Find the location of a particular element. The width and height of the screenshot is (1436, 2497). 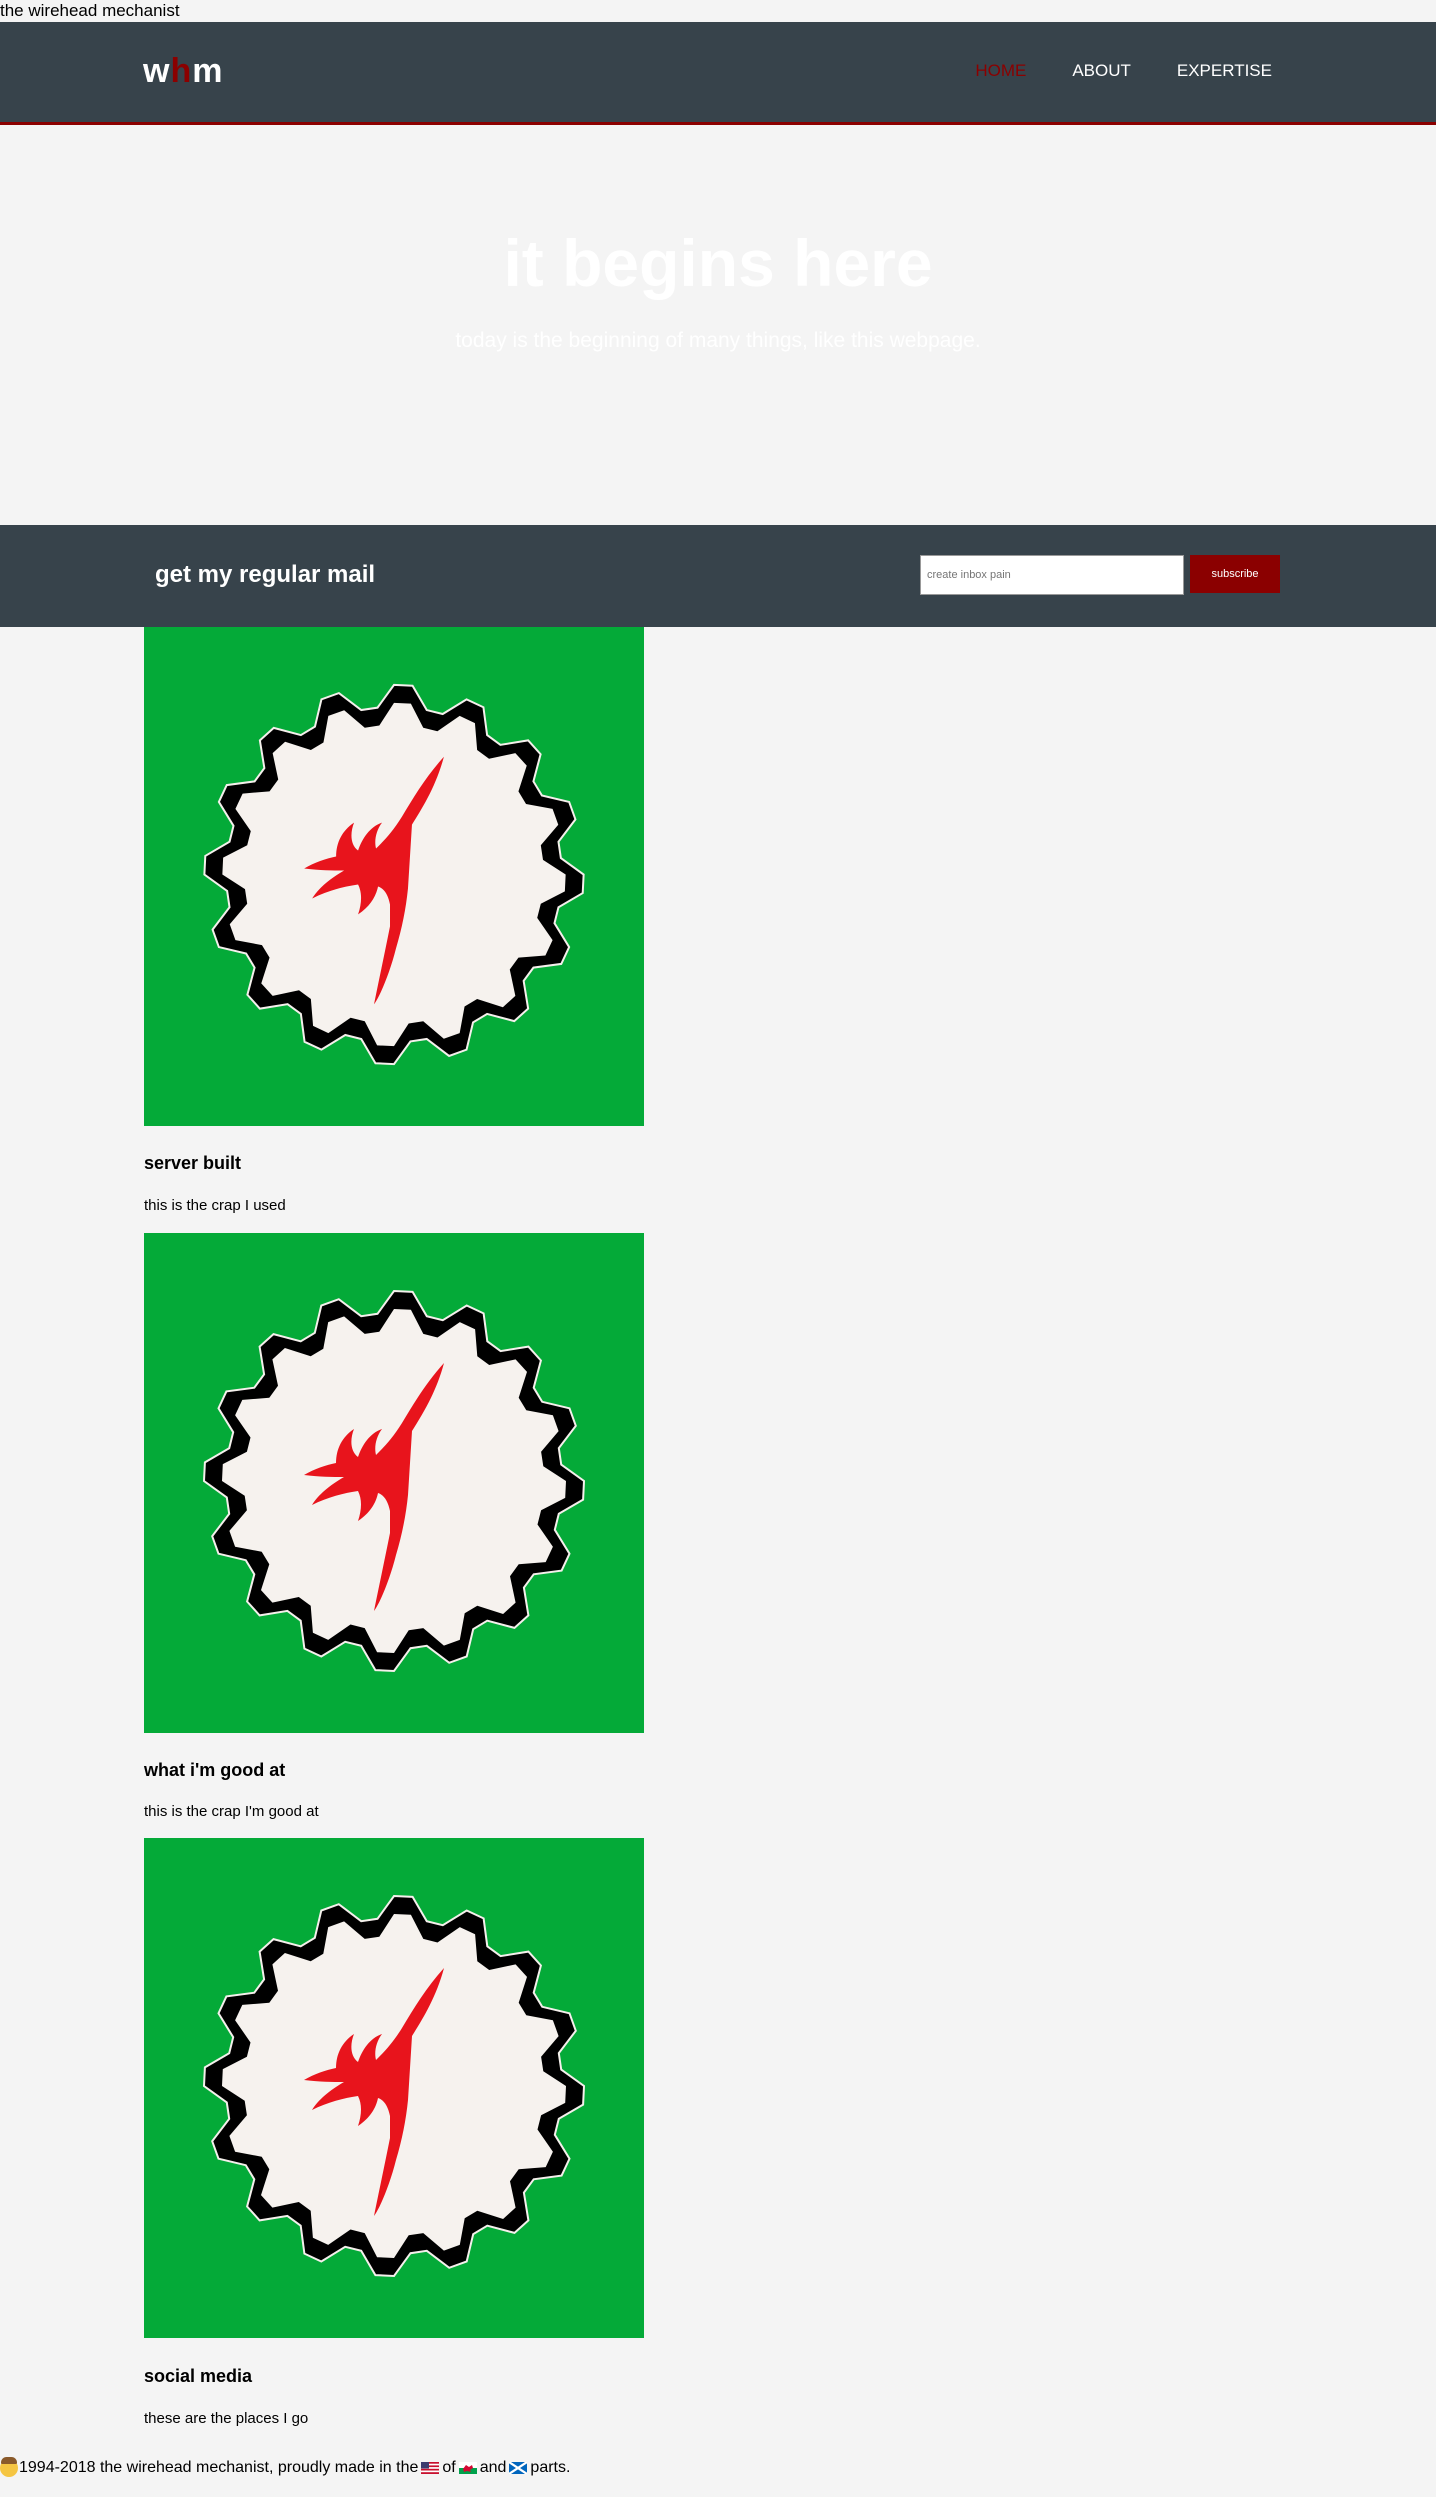

cowboy-face-icon is located at coordinates (9, 2467).